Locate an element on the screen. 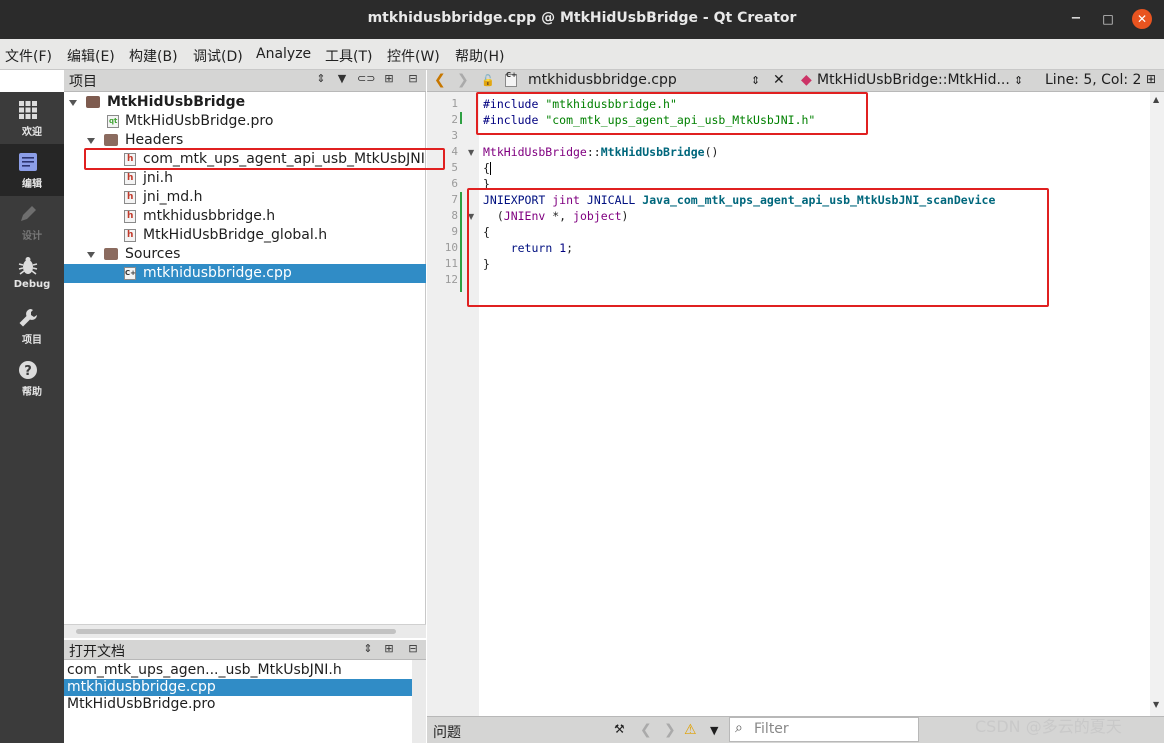 This screenshot has width=1164, height=743. edit-icon is located at coordinates (28, 162).